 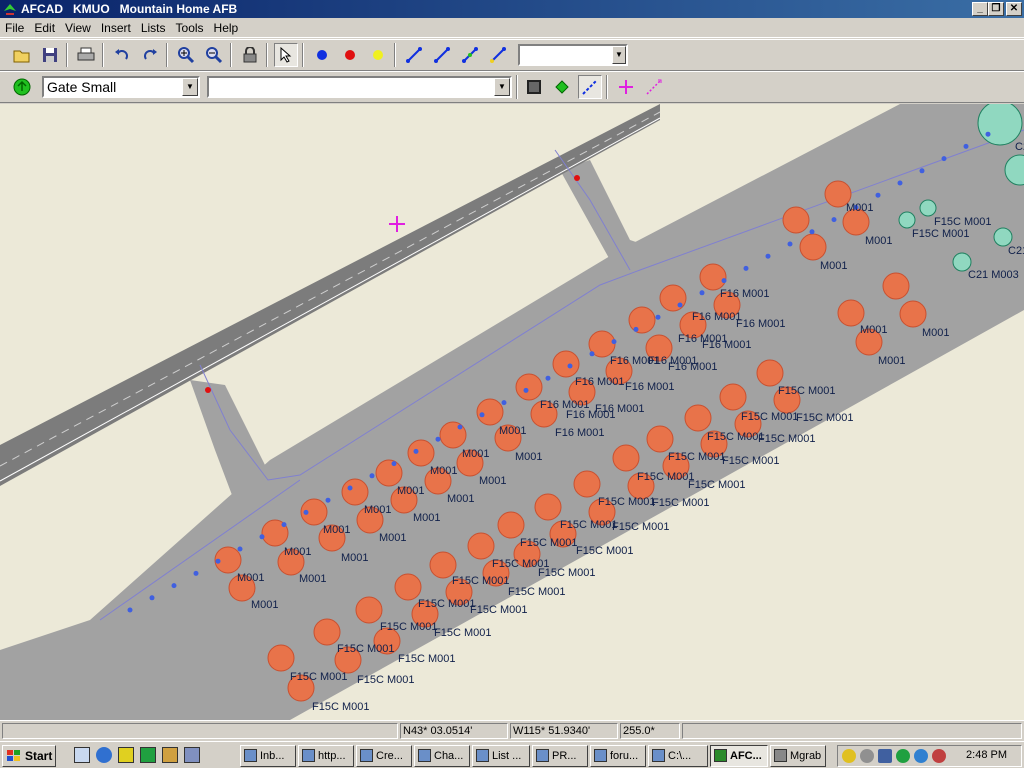 What do you see at coordinates (885, 756) in the screenshot?
I see `network-icon` at bounding box center [885, 756].